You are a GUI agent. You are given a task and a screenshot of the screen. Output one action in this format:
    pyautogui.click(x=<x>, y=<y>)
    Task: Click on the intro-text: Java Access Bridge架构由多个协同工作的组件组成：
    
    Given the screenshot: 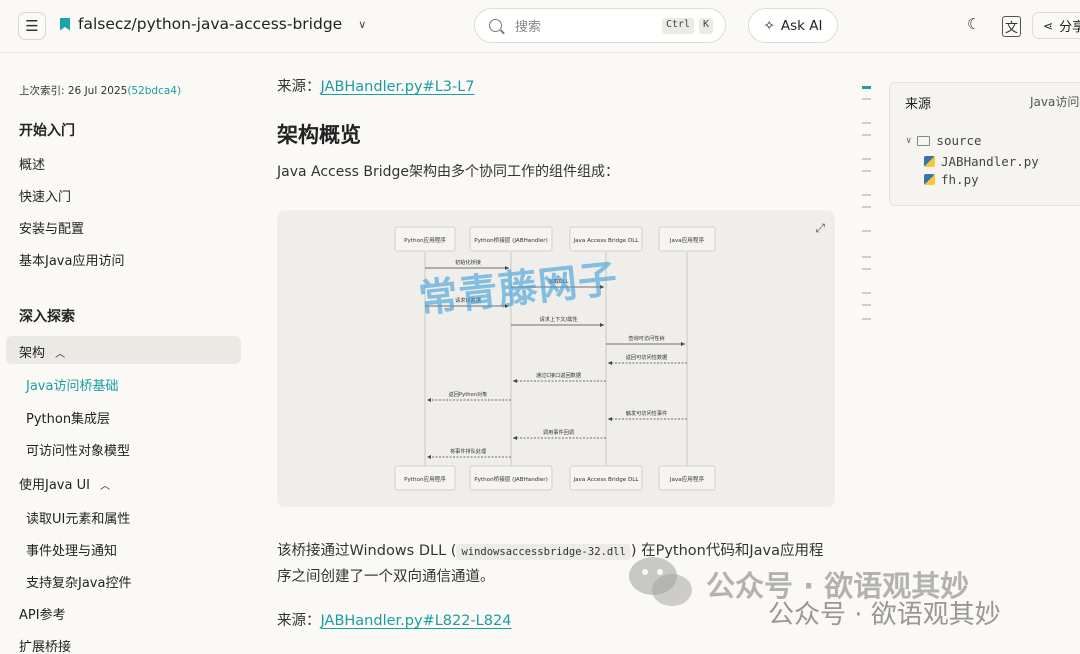 What is the action you would take?
    pyautogui.click(x=448, y=172)
    